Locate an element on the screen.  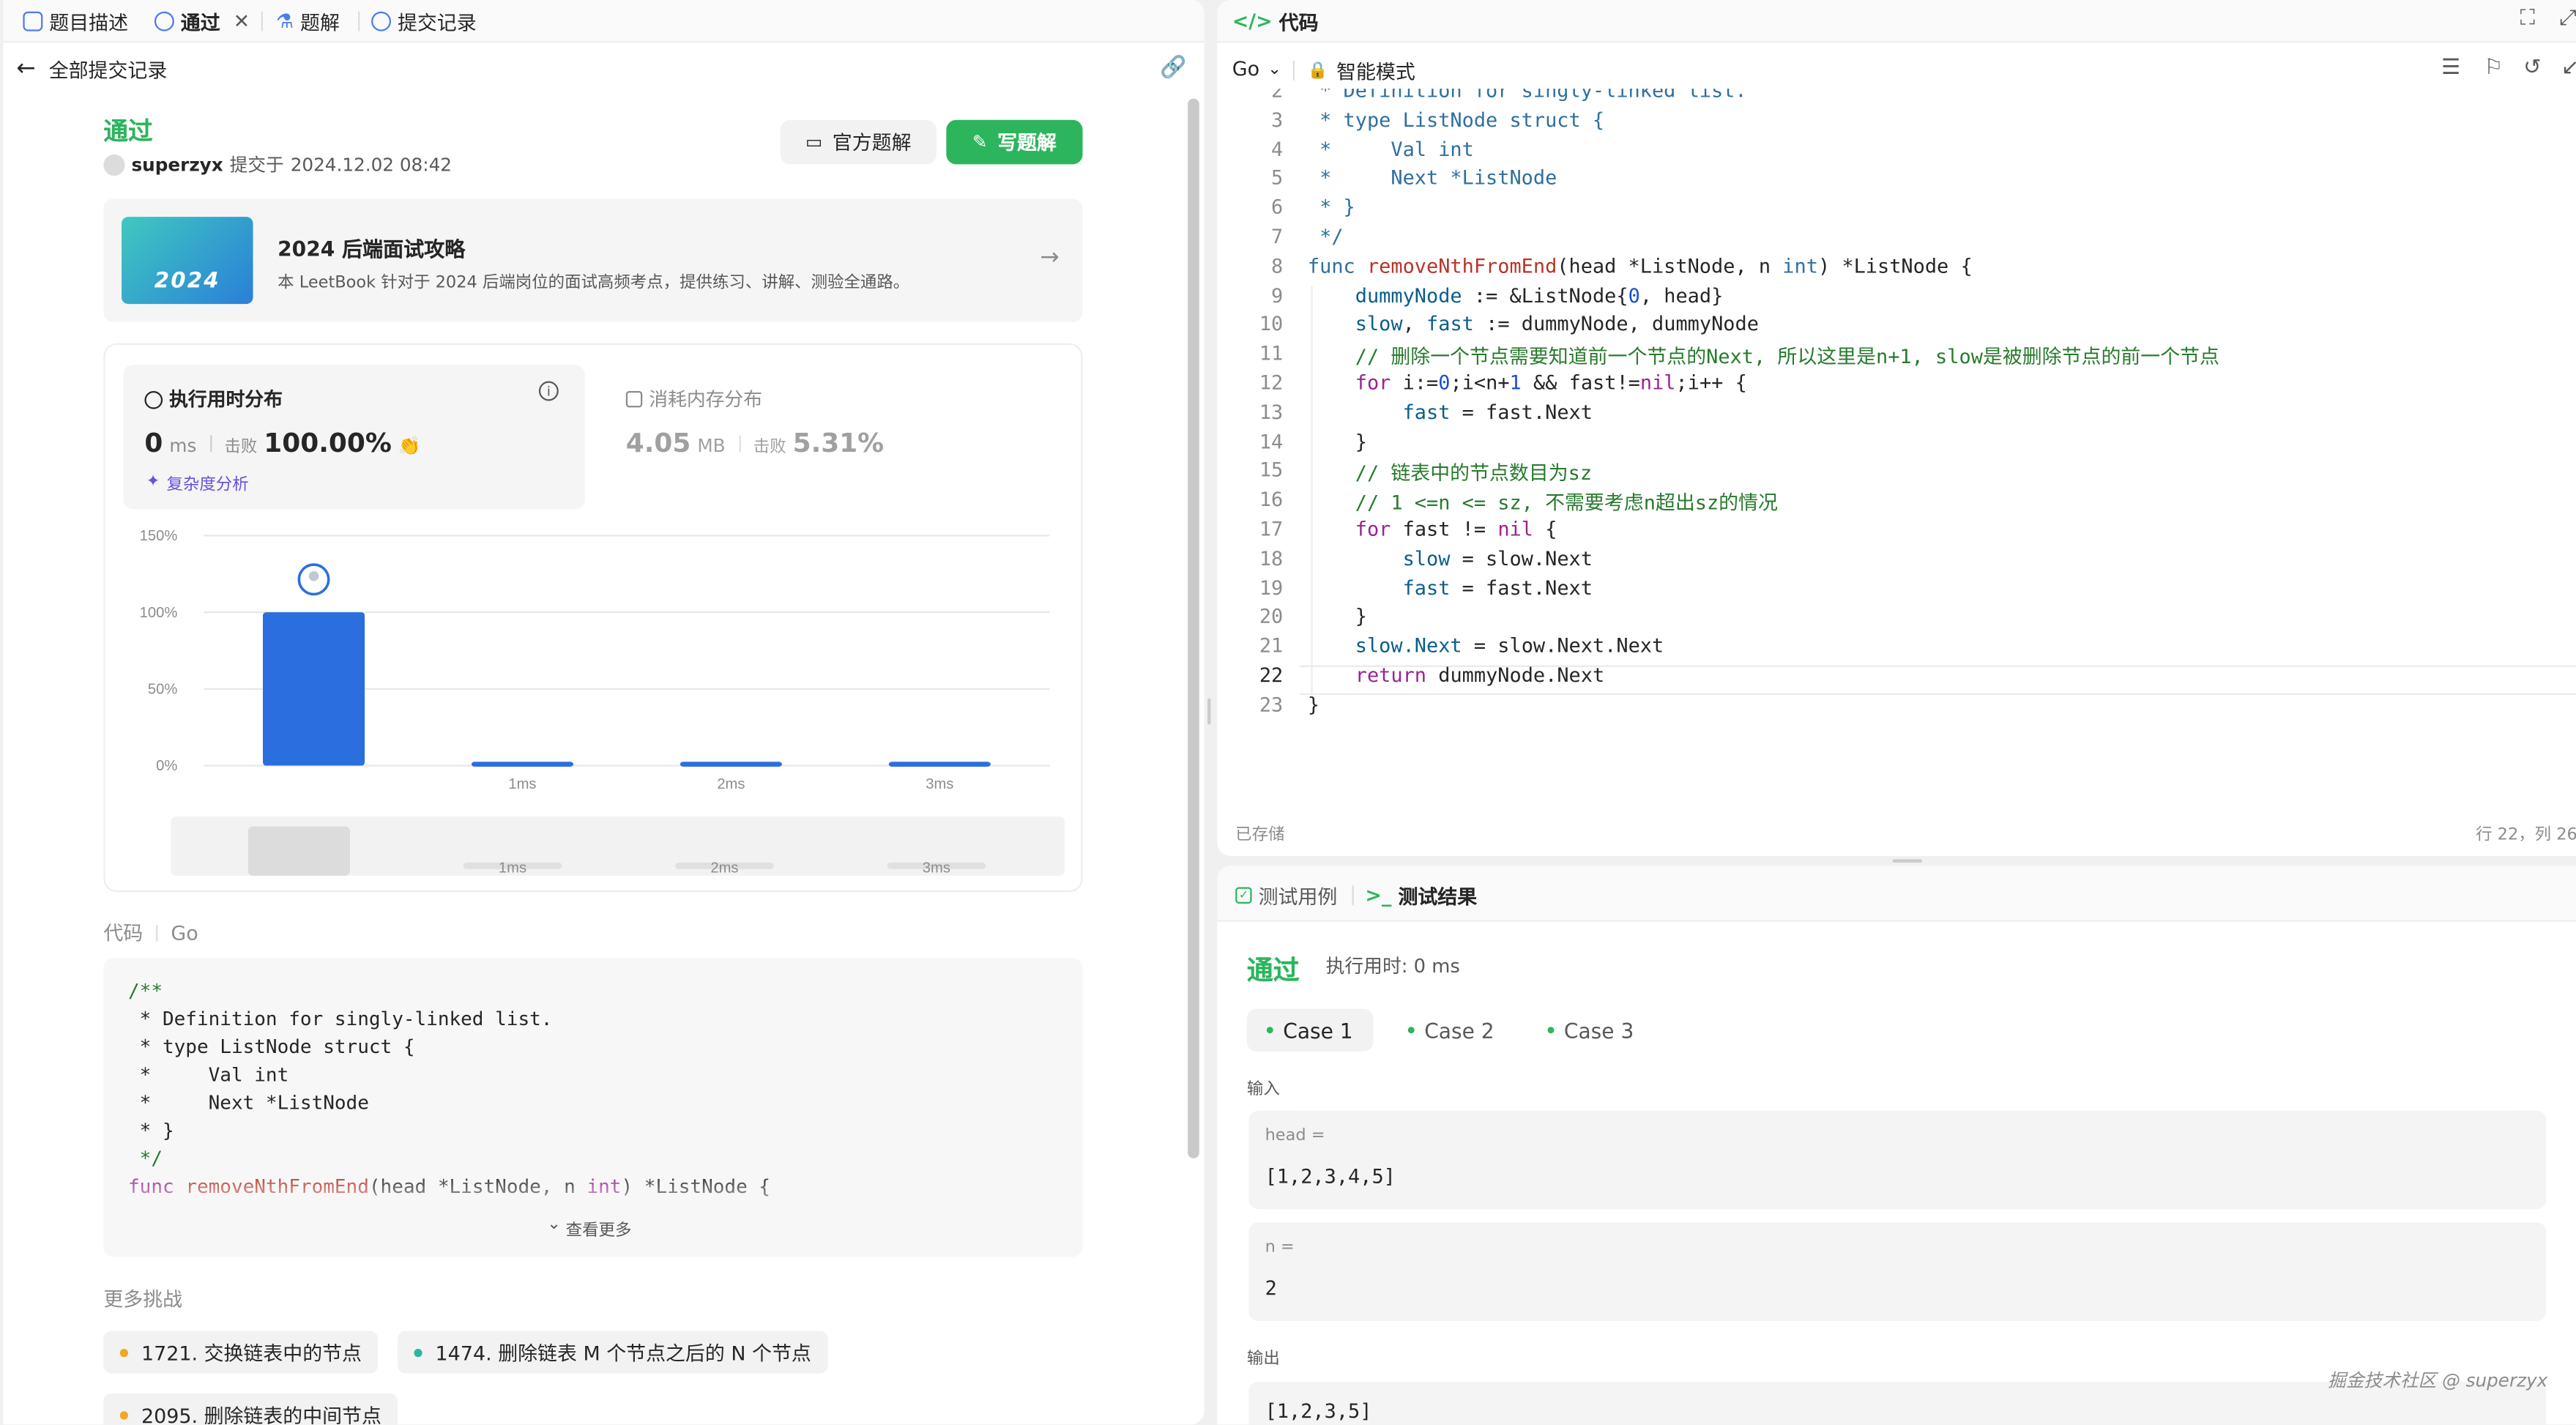
input-label: 输入 is located at coordinates (1263, 1090).